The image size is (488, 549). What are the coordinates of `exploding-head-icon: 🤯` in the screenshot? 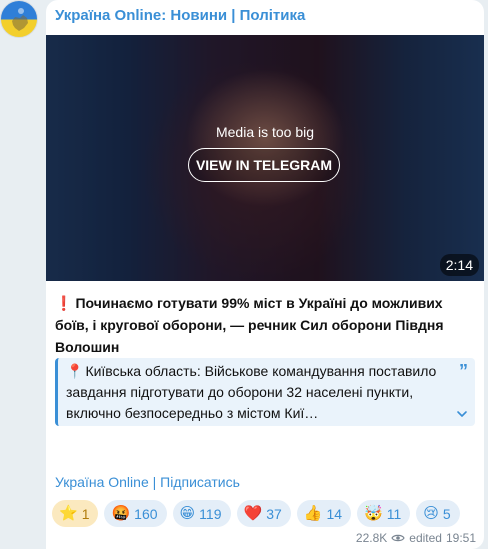 It's located at (373, 513).